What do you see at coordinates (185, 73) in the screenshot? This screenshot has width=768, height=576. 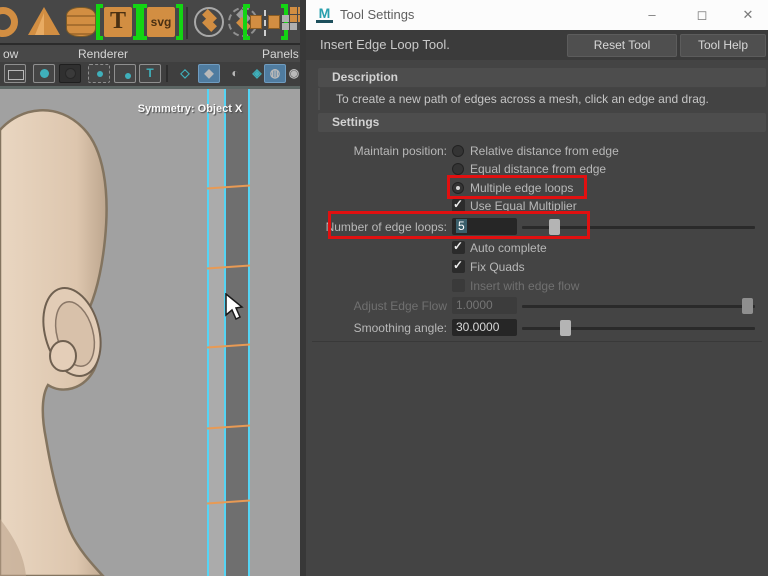 I see `wireframe-mode-icon: ◇` at bounding box center [185, 73].